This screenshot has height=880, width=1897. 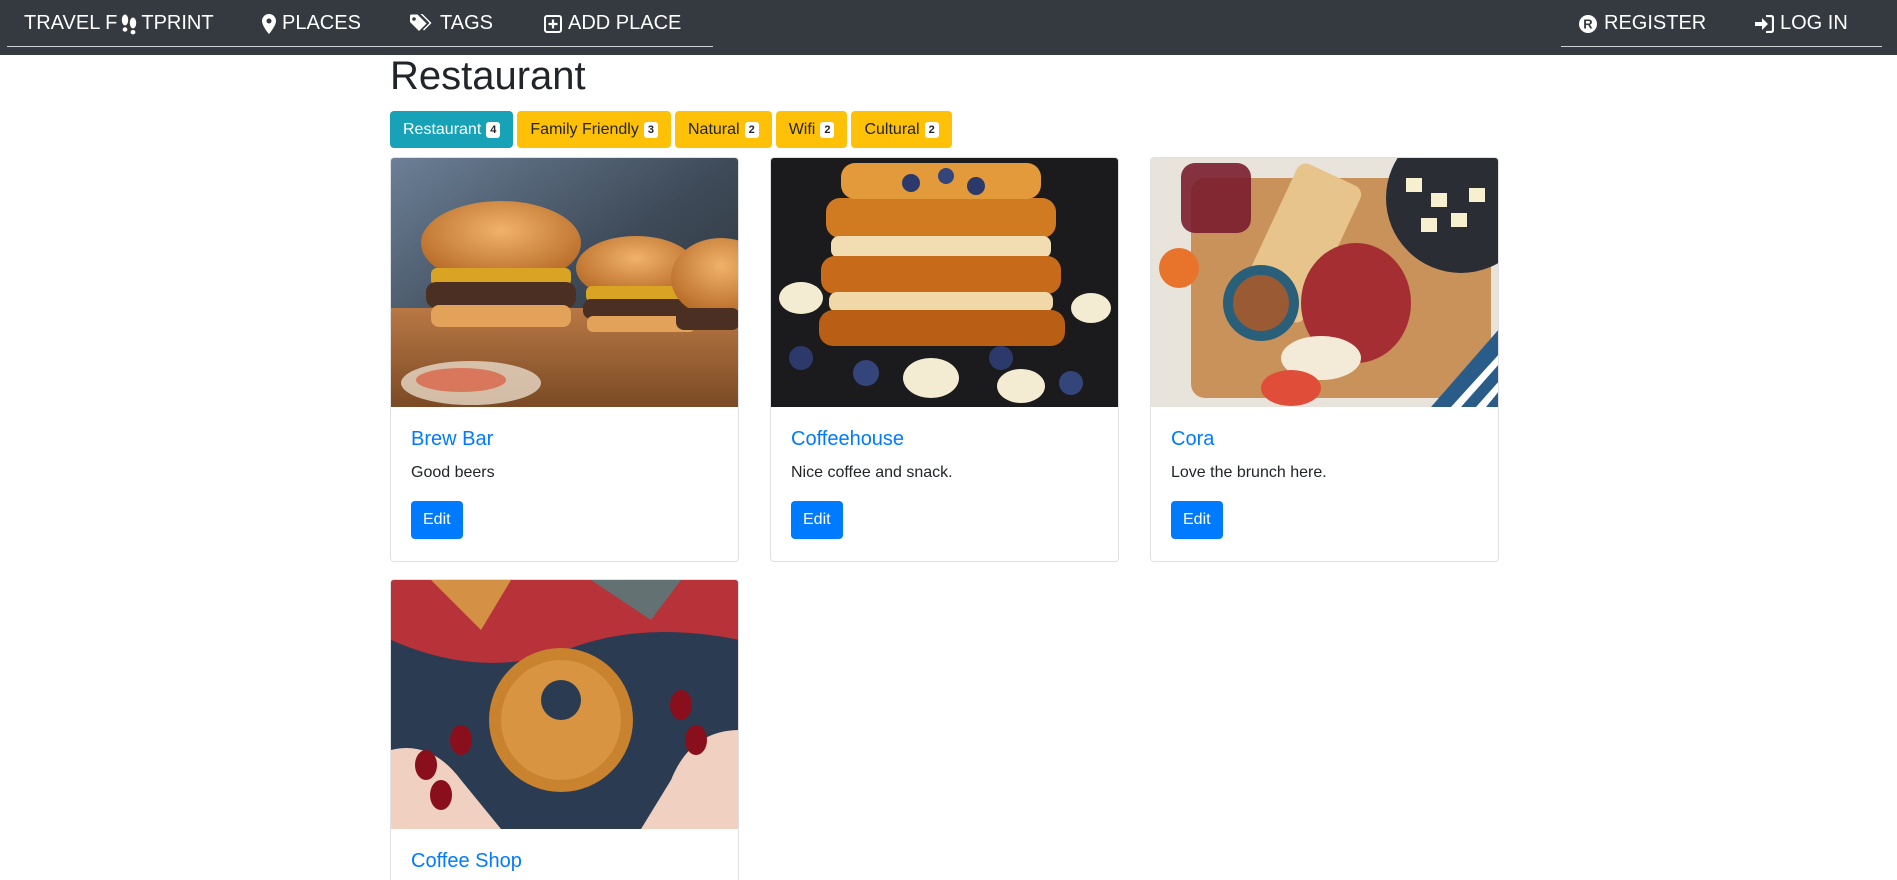 I want to click on nav-tags: TAGS, so click(x=451, y=23).